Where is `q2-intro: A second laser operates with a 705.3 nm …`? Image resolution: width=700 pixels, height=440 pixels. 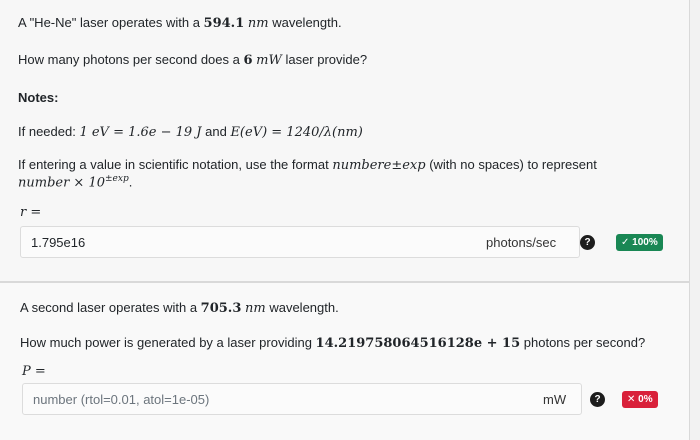 q2-intro: A second laser operates with a 705.3 nm … is located at coordinates (179, 308).